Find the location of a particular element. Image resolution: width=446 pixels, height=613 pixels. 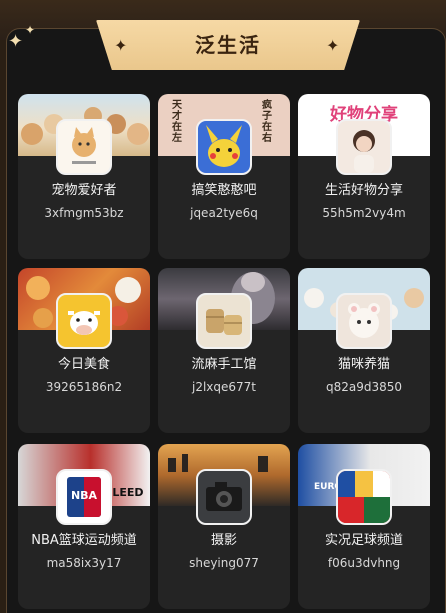

channel-card: EURO 实况足球频道 f06u3dvhng is located at coordinates (364, 526).